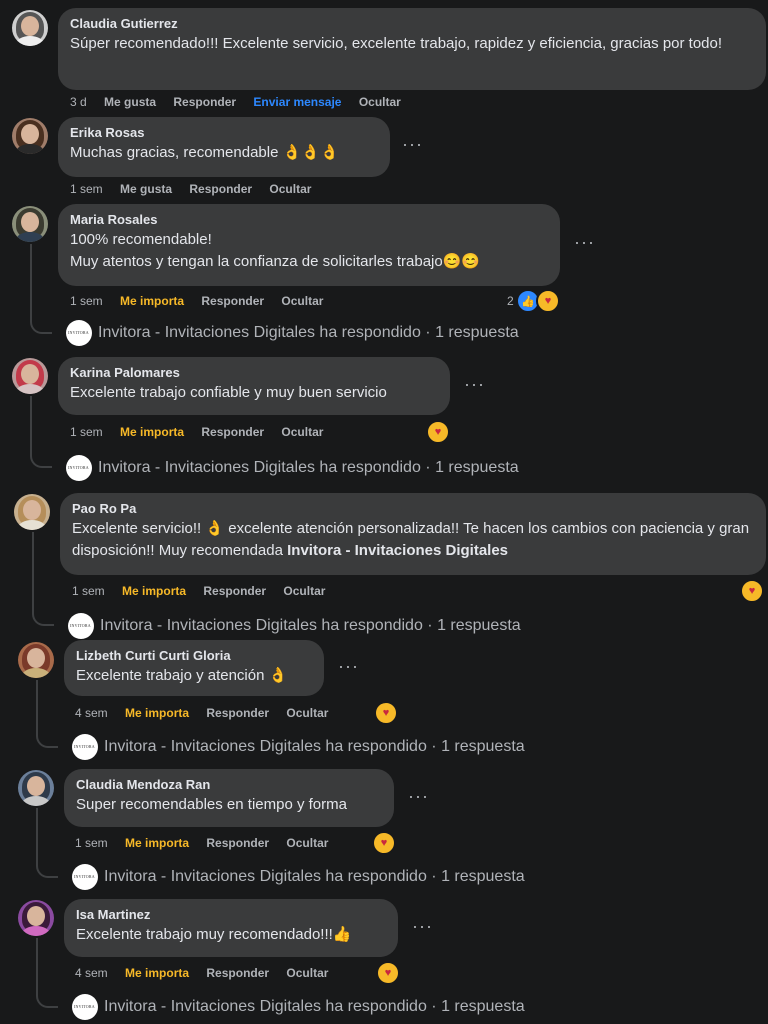 This screenshot has width=768, height=1024. Describe the element at coordinates (78, 102) in the screenshot. I see `comment-time: 3 d` at that location.